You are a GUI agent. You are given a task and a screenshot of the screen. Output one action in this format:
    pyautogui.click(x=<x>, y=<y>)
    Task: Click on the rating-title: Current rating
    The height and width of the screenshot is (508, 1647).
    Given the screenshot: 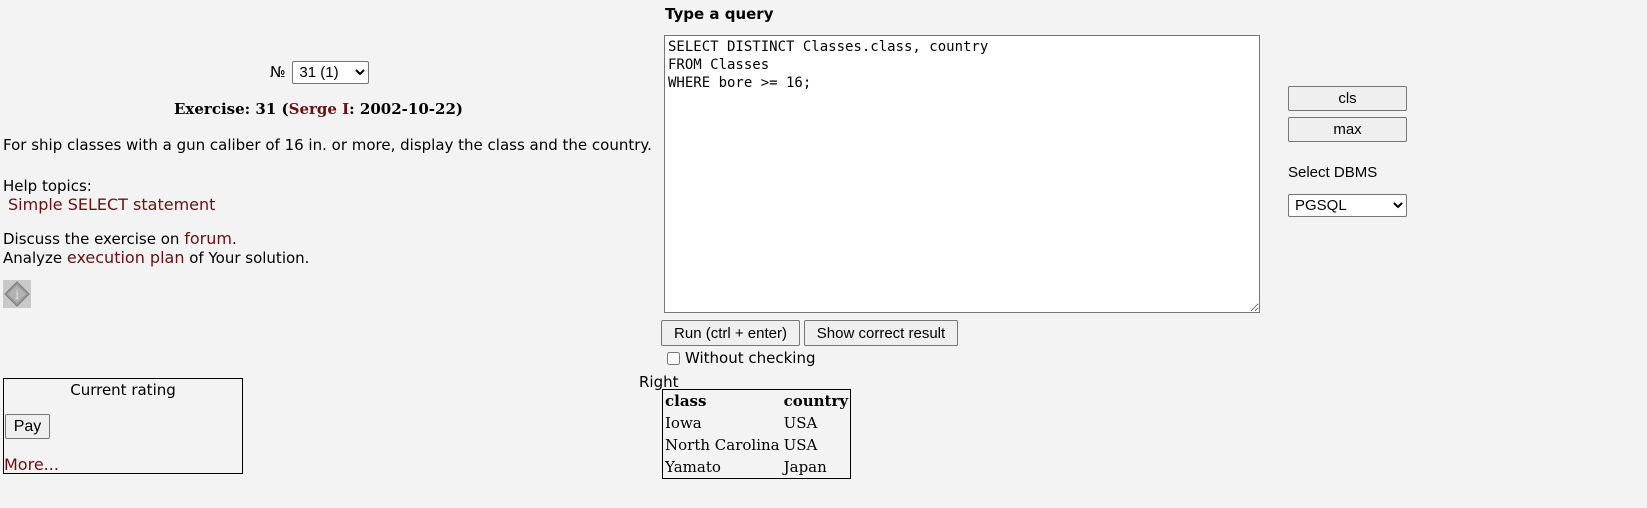 What is the action you would take?
    pyautogui.click(x=123, y=390)
    